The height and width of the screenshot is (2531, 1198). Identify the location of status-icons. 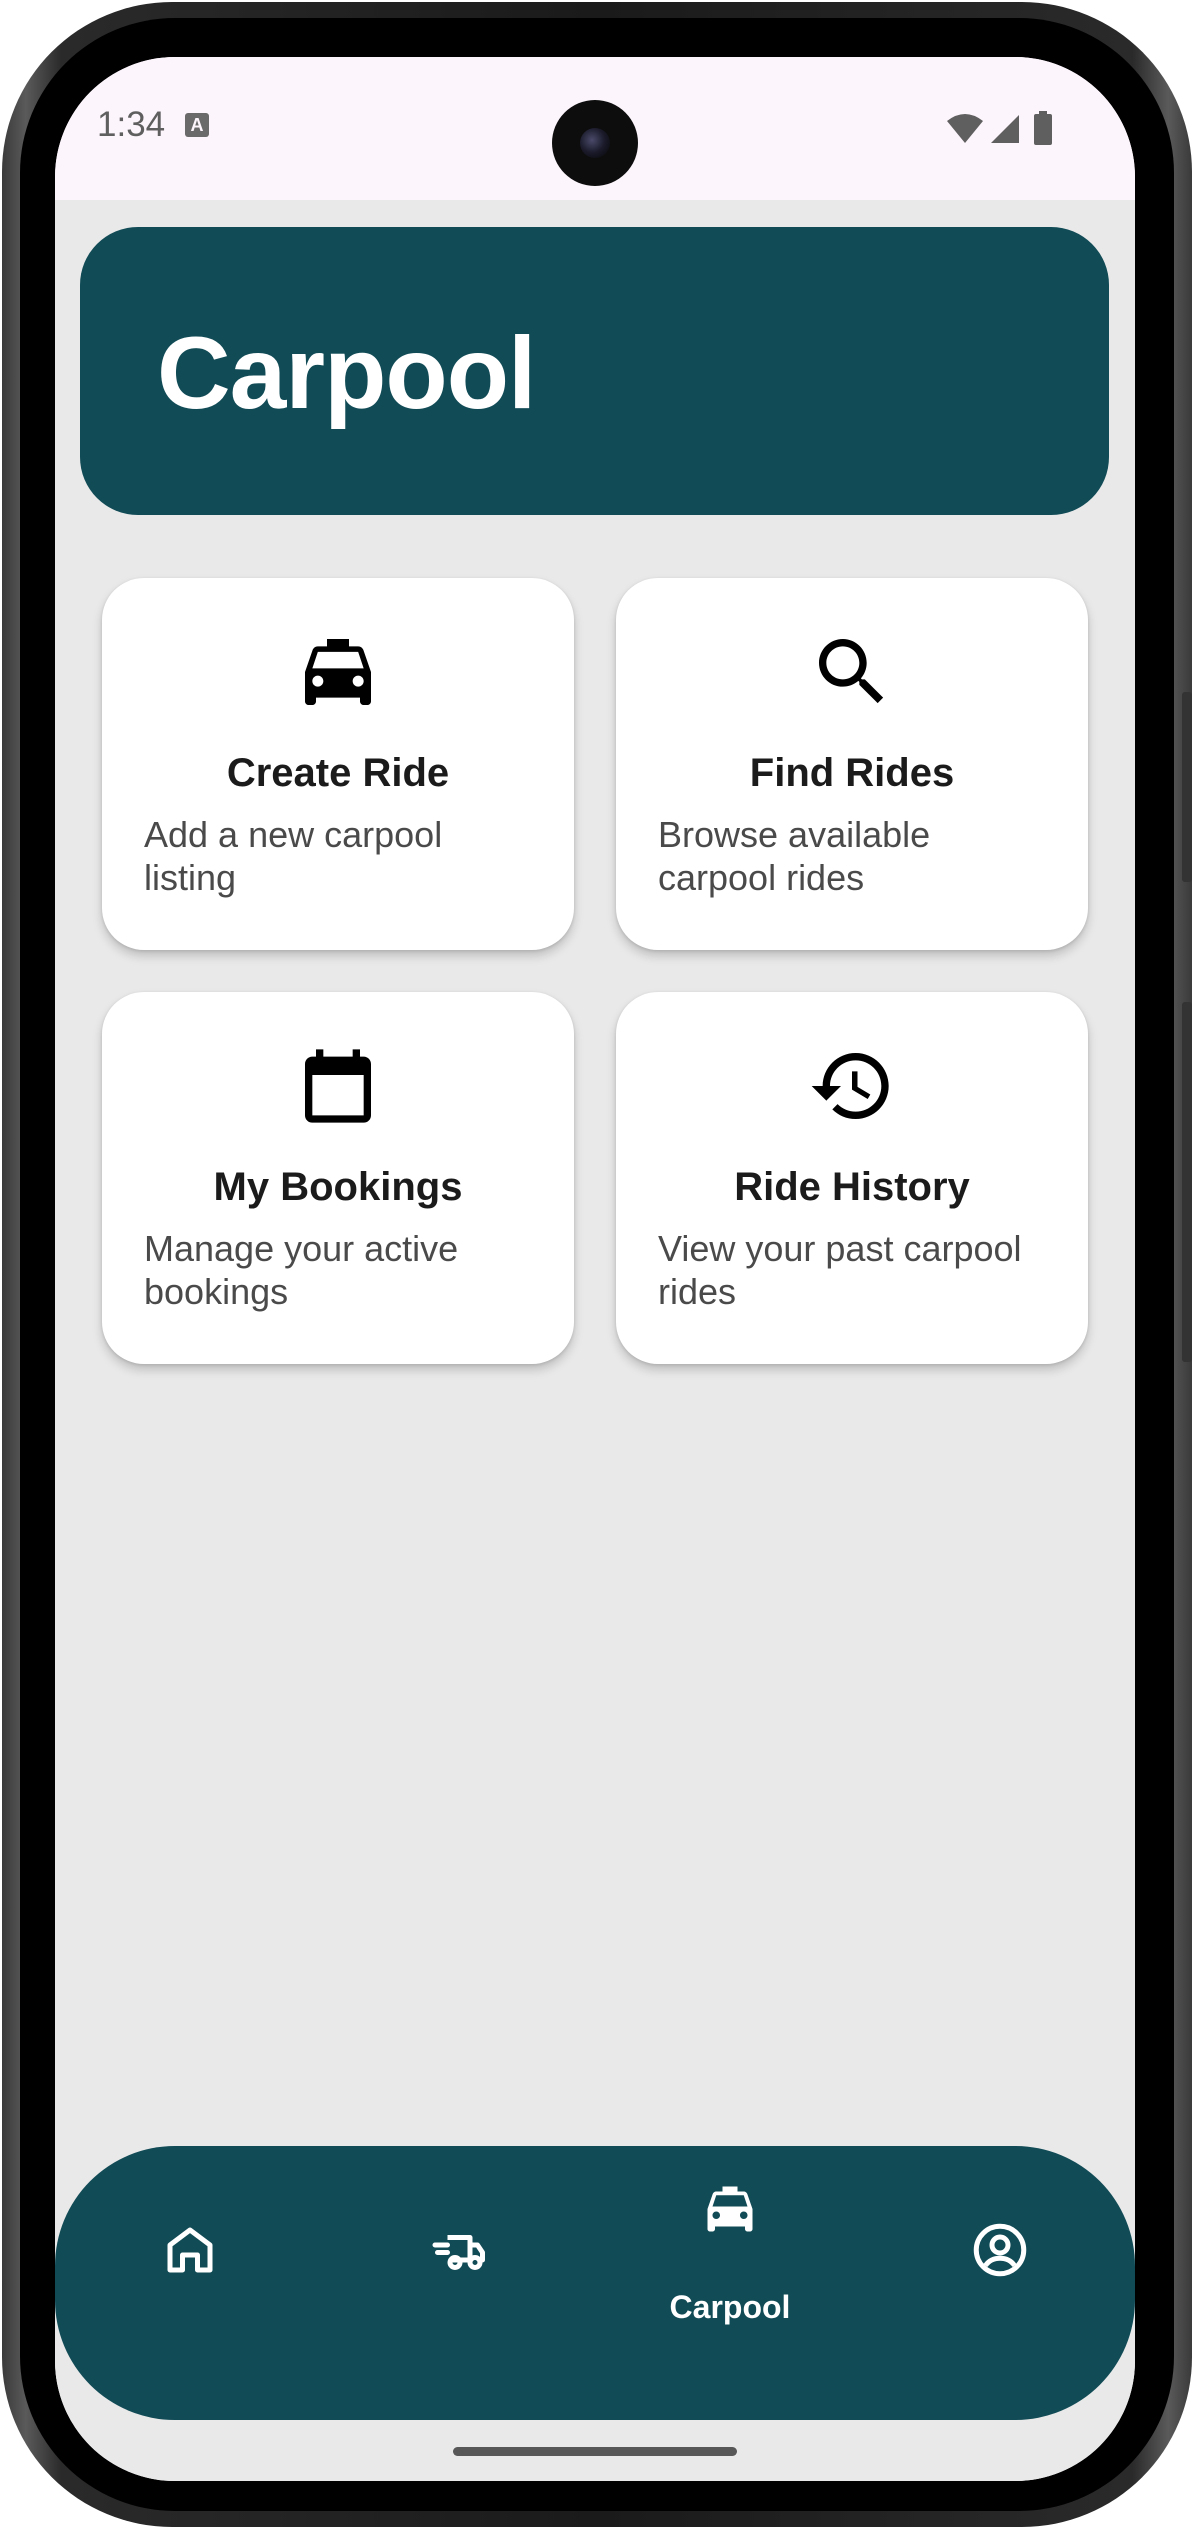
(1005, 129).